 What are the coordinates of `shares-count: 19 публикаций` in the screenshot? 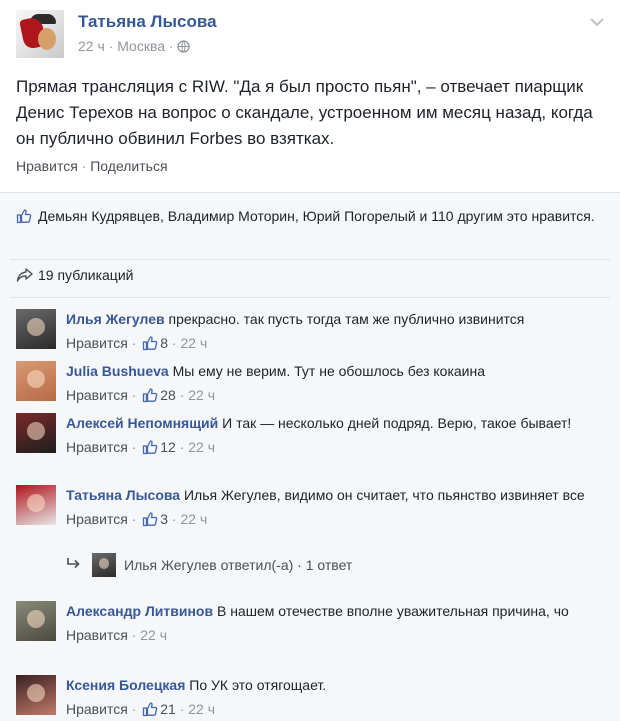 It's located at (74, 276).